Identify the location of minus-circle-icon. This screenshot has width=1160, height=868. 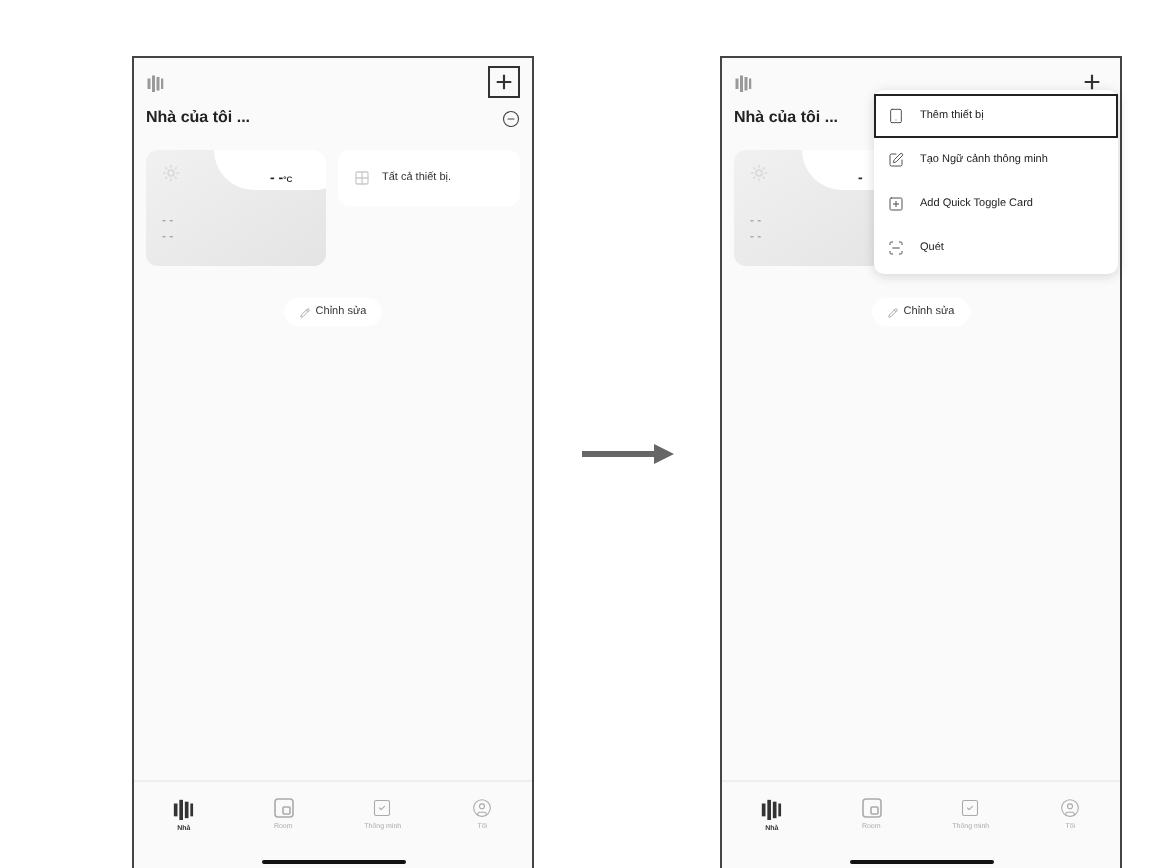
(511, 118).